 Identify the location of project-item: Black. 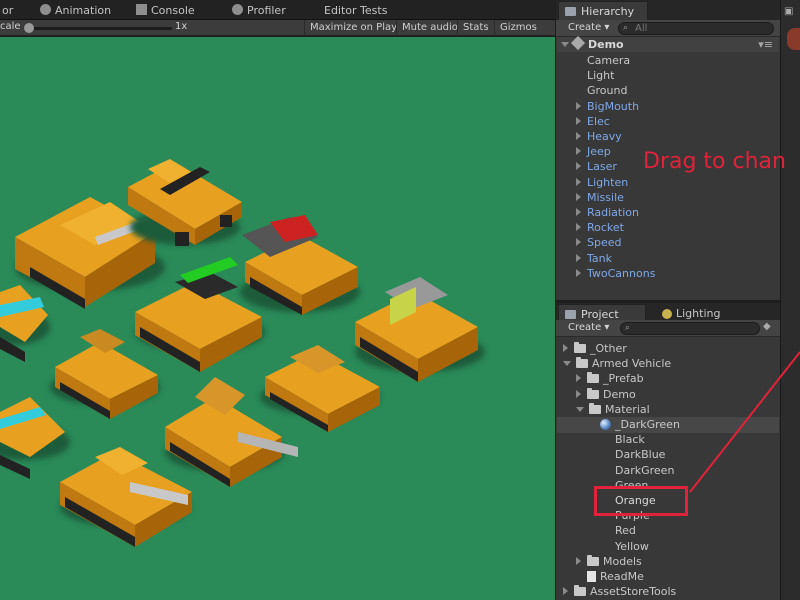
(630, 439).